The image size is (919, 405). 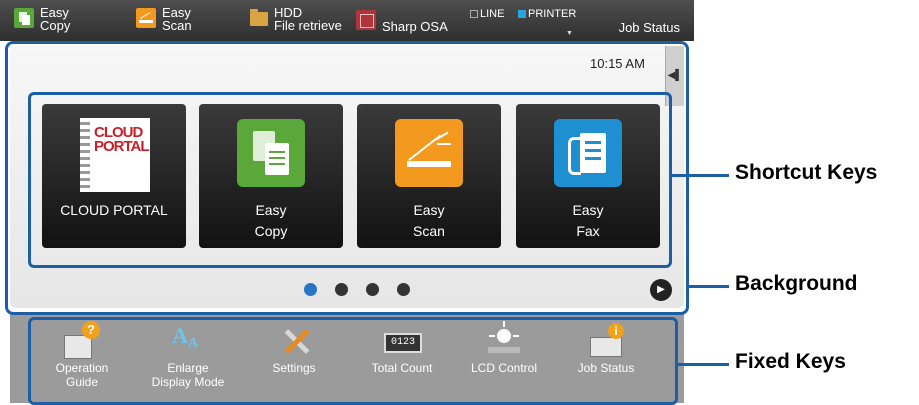 I want to click on hdd-label-2: File retrieve, so click(x=308, y=25).